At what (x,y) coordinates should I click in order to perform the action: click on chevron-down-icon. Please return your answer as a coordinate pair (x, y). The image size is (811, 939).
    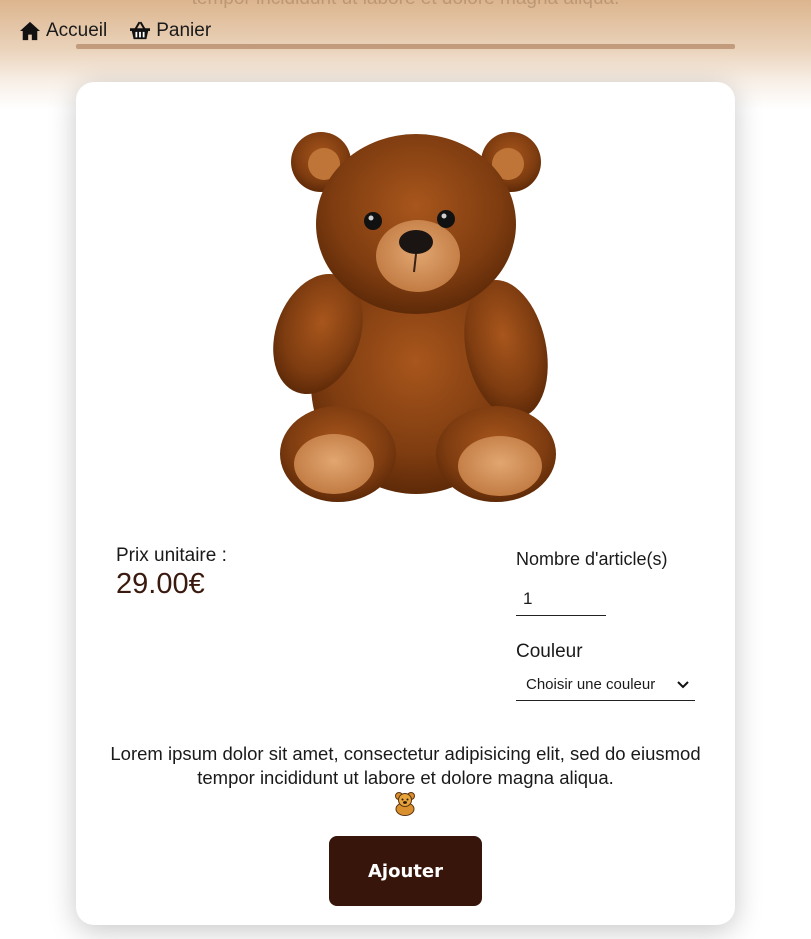
    Looking at the image, I should click on (683, 684).